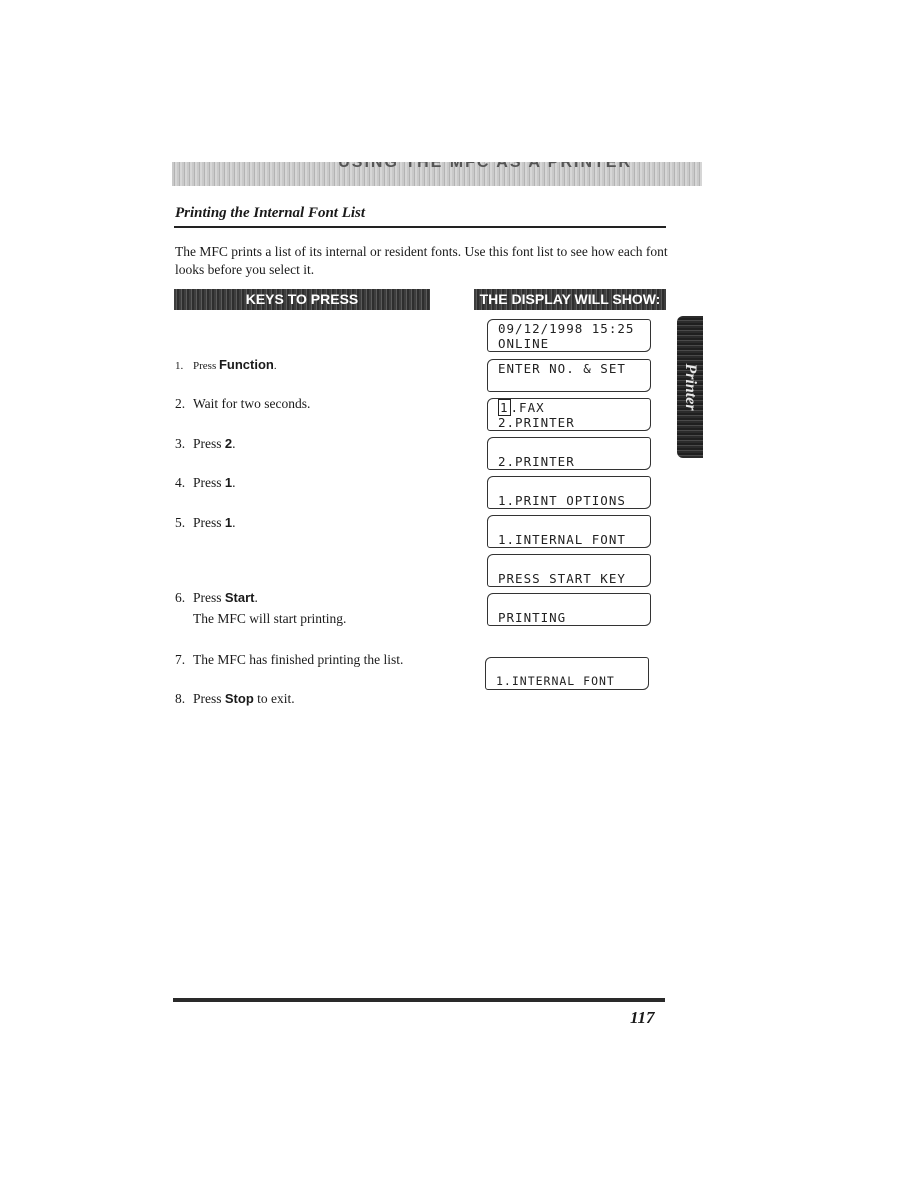 Image resolution: width=918 pixels, height=1188 pixels. What do you see at coordinates (270, 213) in the screenshot?
I see `section-title: Printing the Internal Font List` at bounding box center [270, 213].